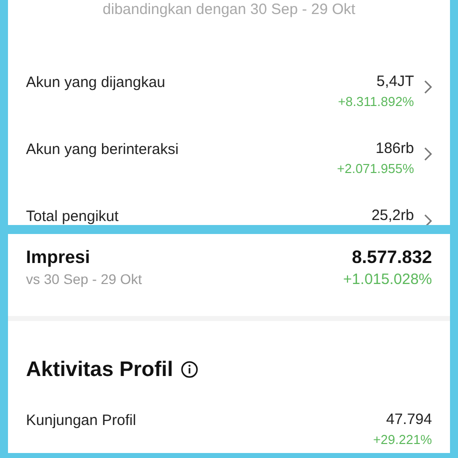  Describe the element at coordinates (84, 279) in the screenshot. I see `period-label: vs 30 Sep - 29 Okt` at that location.